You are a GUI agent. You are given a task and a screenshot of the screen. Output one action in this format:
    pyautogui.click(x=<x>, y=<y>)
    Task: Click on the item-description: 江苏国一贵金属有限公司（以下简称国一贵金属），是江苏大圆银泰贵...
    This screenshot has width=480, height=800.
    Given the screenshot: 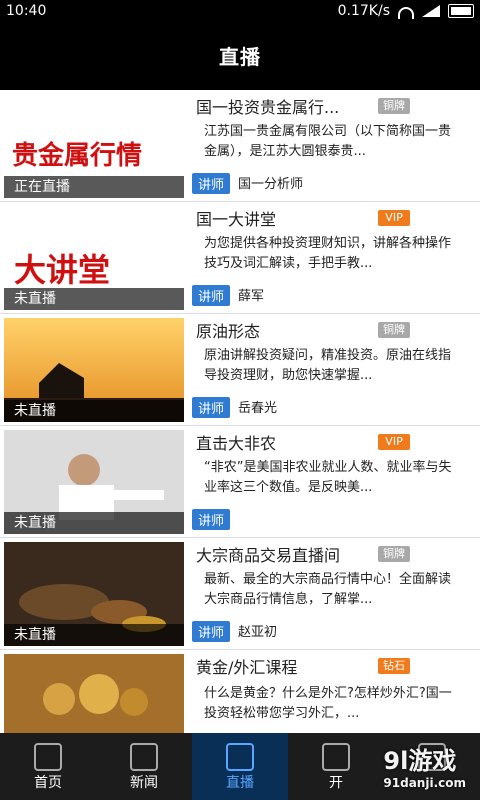 What is the action you would take?
    pyautogui.click(x=328, y=141)
    